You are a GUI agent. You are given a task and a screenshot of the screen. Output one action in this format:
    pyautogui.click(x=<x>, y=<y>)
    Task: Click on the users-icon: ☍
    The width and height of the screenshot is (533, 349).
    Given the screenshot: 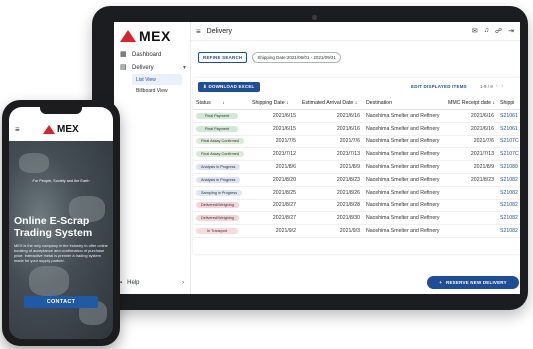 What is the action you would take?
    pyautogui.click(x=498, y=31)
    